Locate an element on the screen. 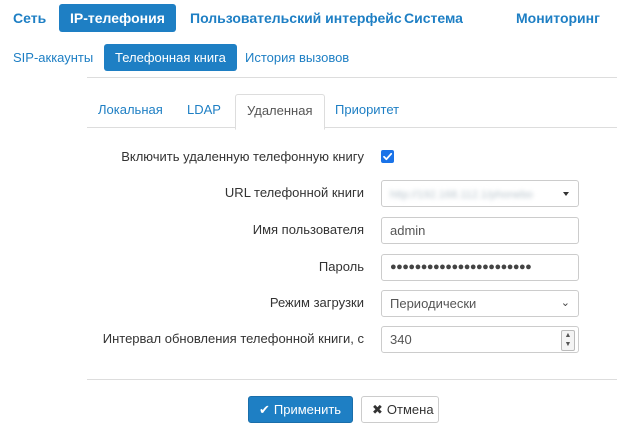 The height and width of the screenshot is (437, 617). cancel-button-label: Отмена is located at coordinates (410, 409).